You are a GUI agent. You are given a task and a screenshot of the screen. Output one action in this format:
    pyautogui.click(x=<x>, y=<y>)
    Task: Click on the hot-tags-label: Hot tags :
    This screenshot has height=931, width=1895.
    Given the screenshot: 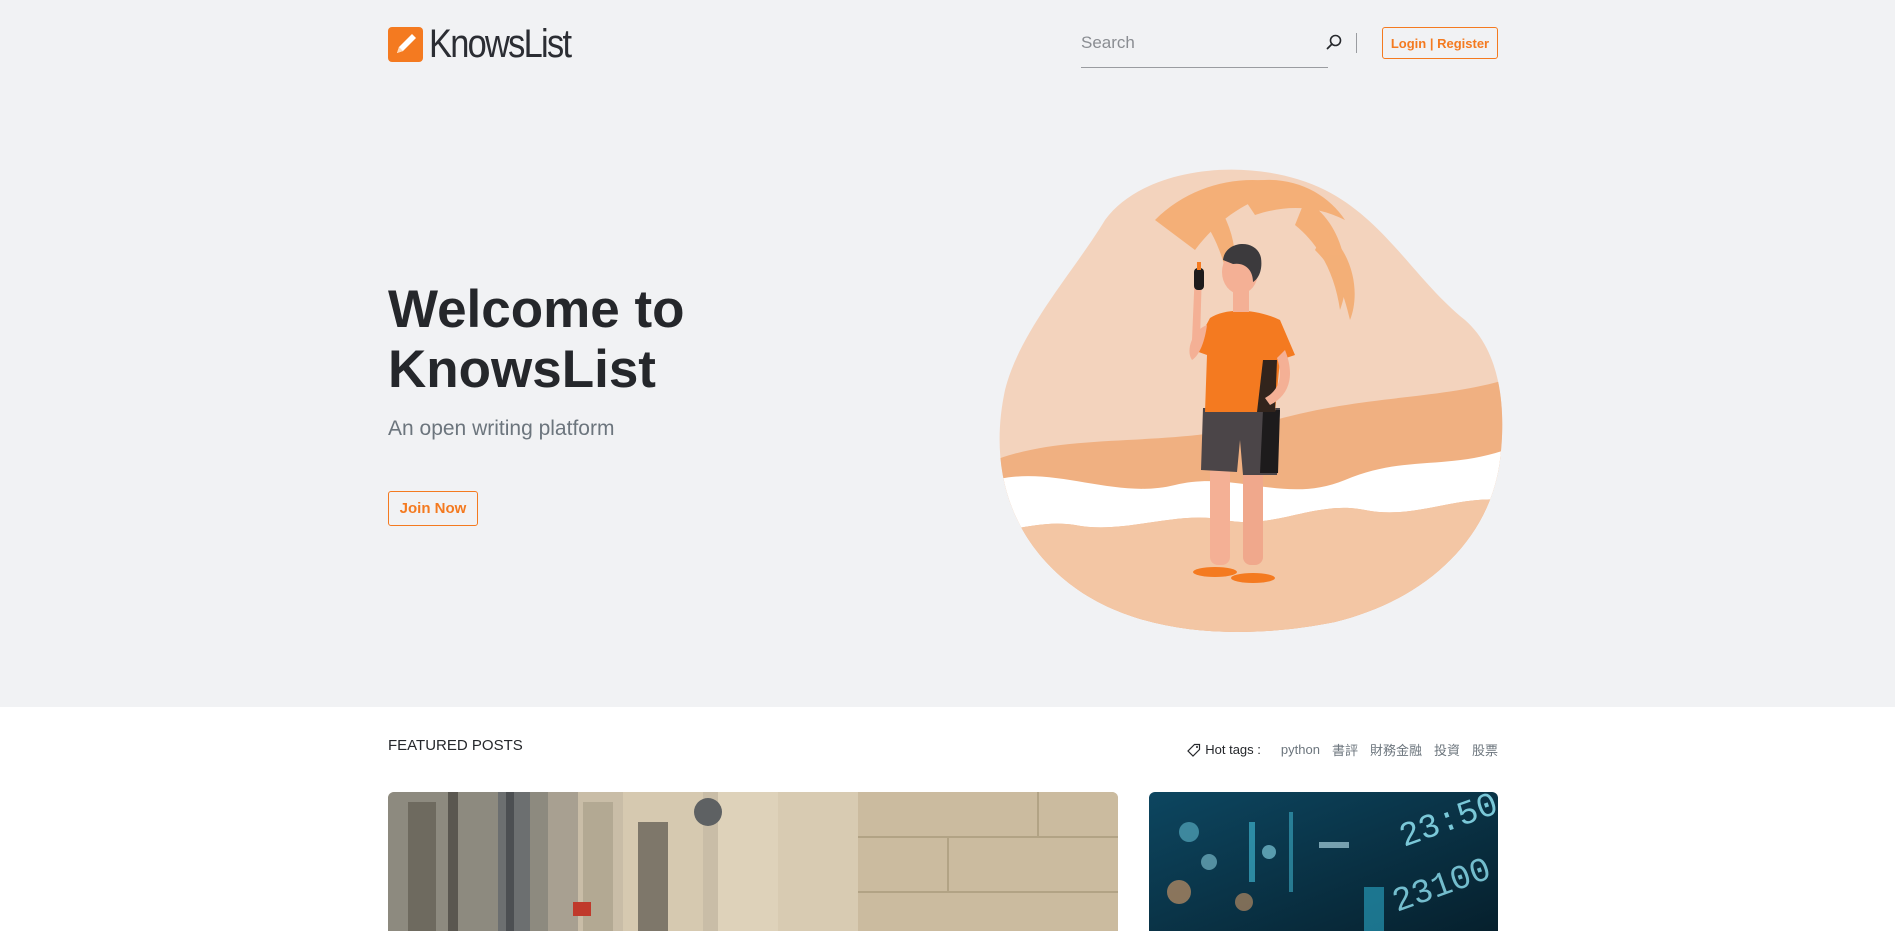 What is the action you would take?
    pyautogui.click(x=1233, y=749)
    